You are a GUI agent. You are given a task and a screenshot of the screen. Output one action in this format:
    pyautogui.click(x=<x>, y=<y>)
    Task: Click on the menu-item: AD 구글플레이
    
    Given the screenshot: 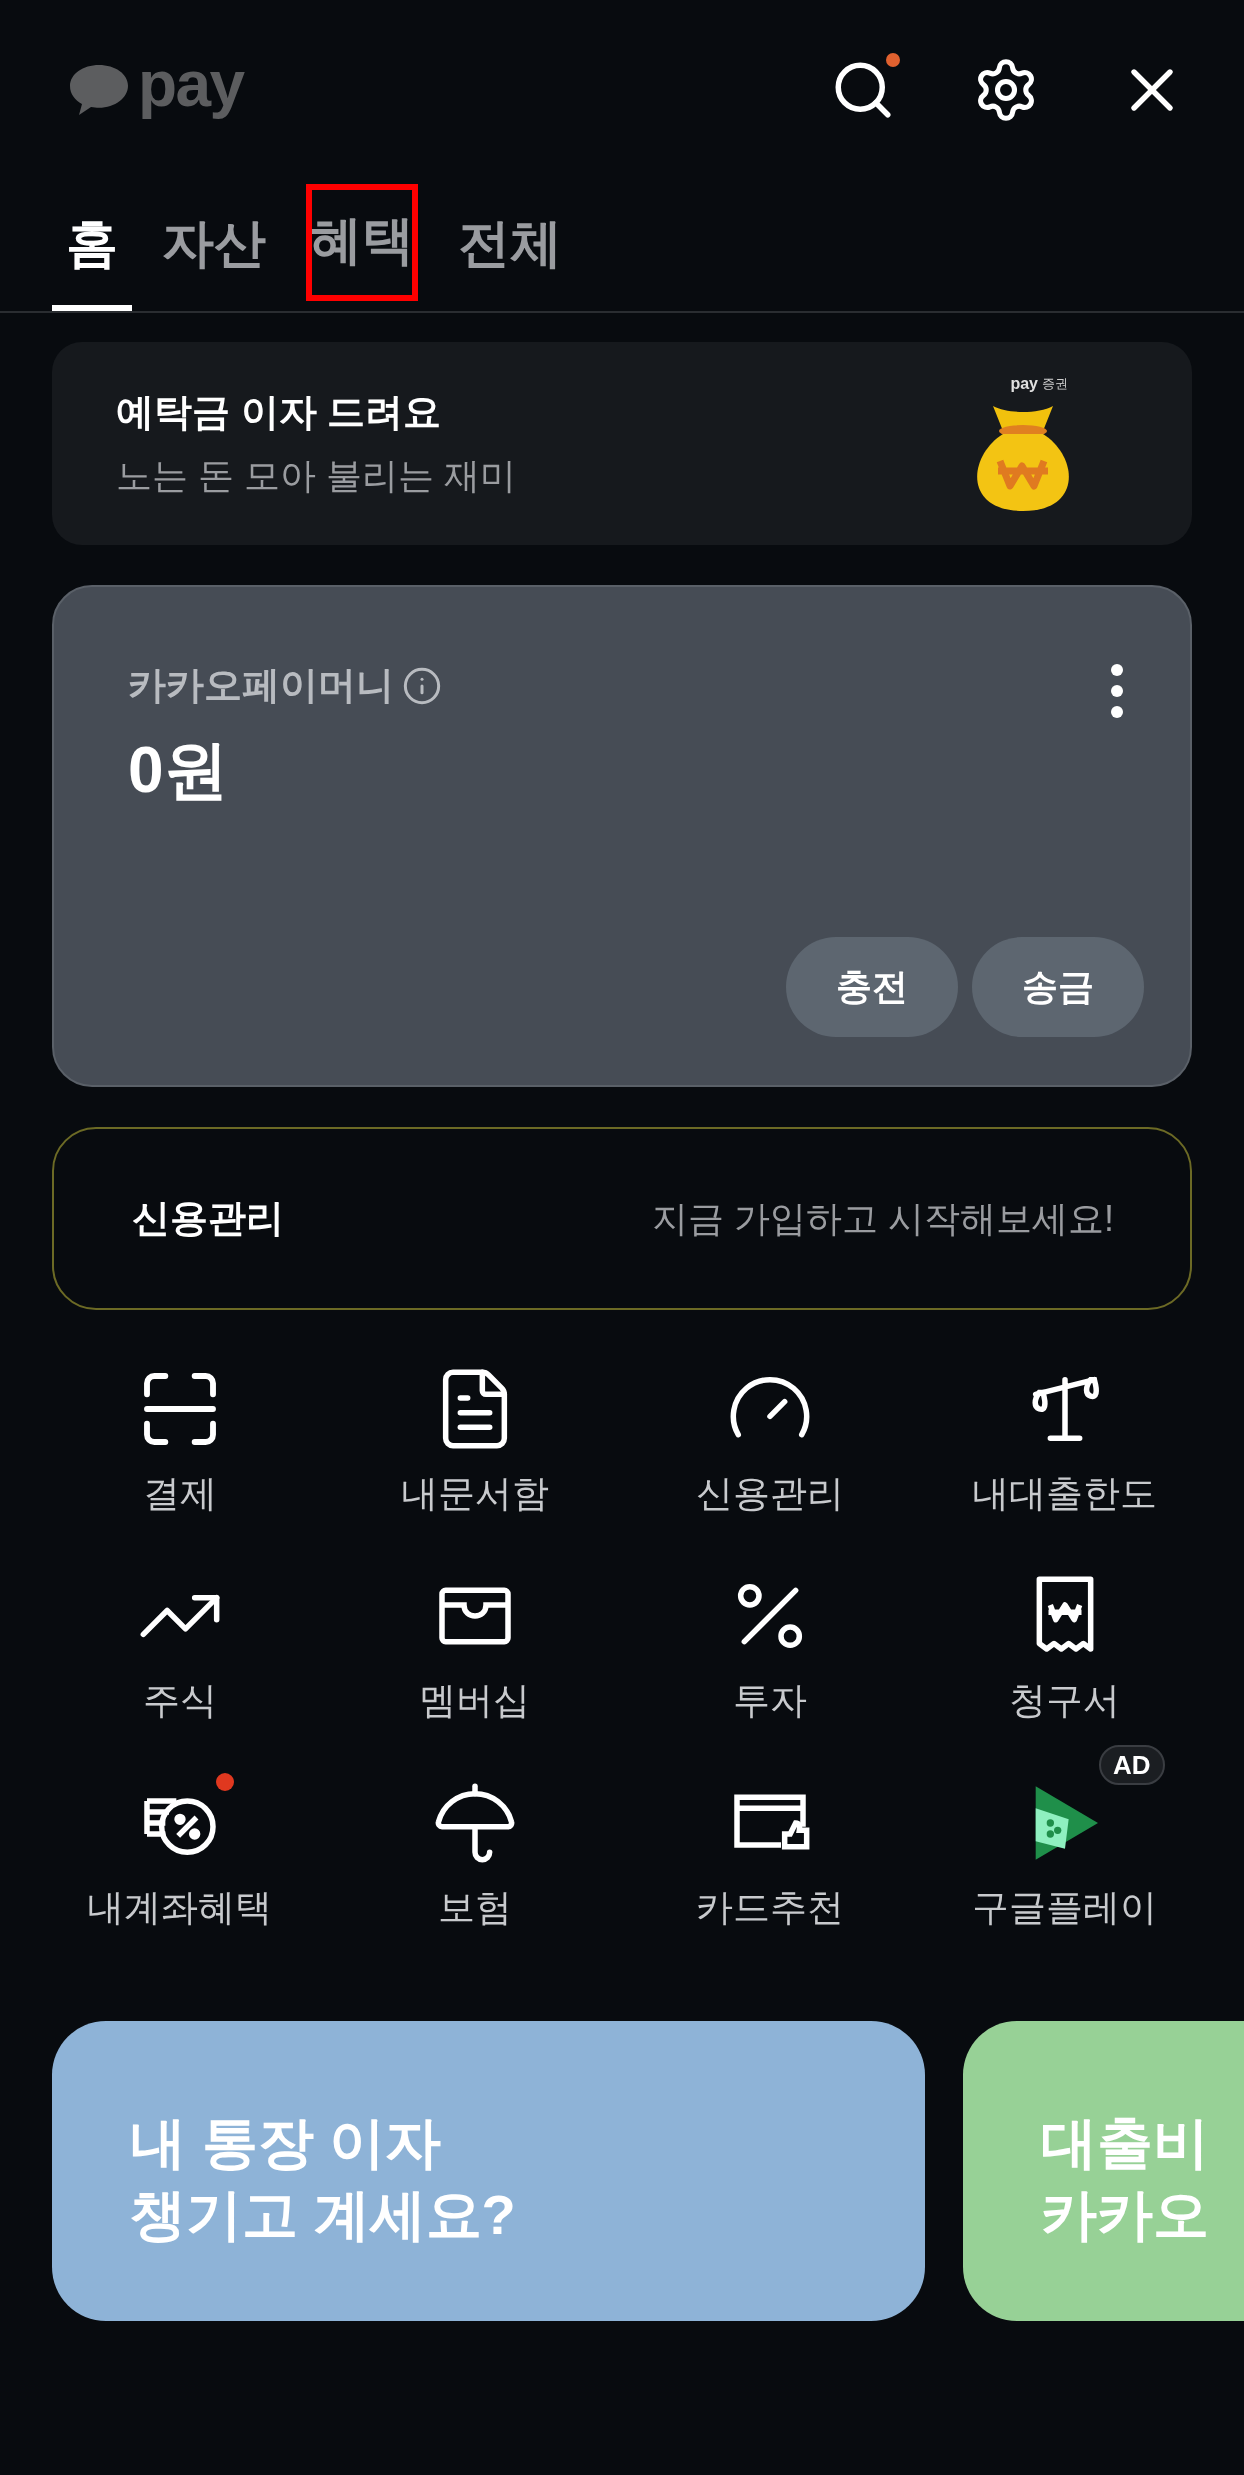 What is the action you would take?
    pyautogui.click(x=1064, y=1832)
    